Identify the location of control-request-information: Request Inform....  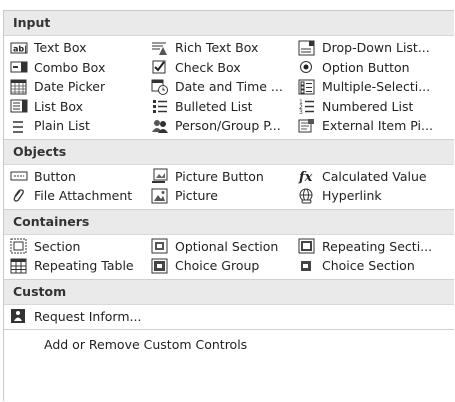
(80, 317).